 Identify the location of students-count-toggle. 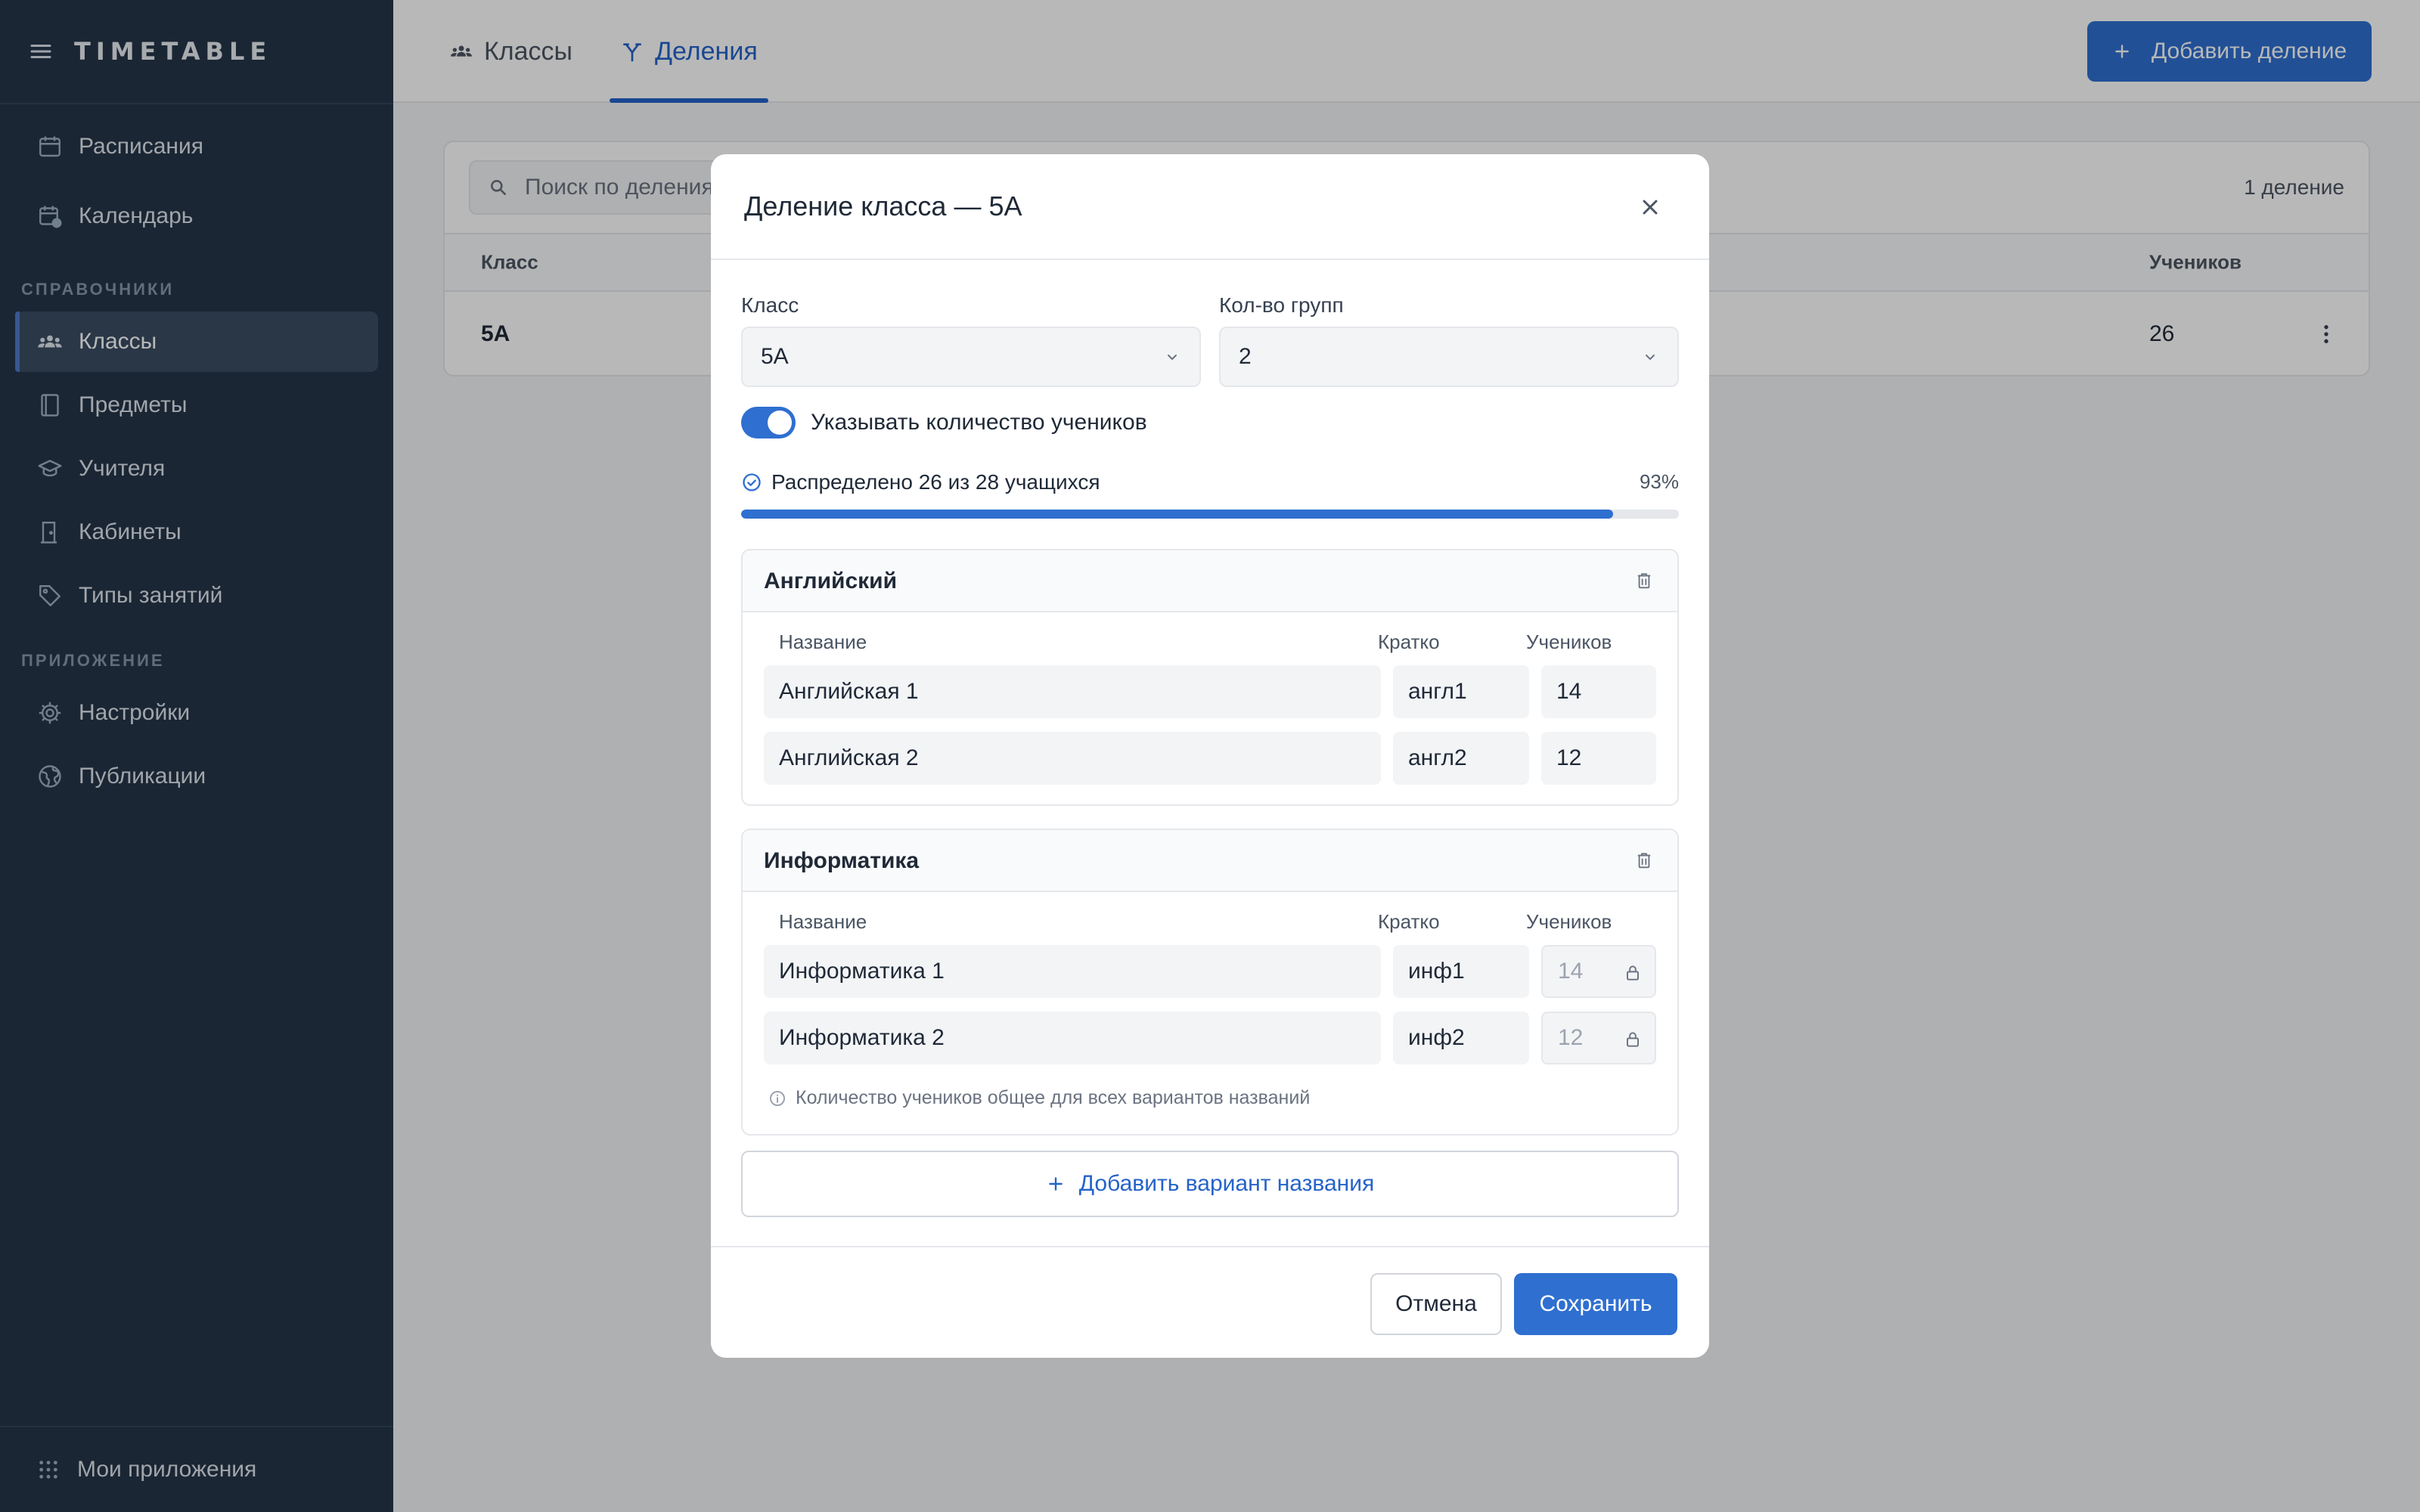
(768, 423).